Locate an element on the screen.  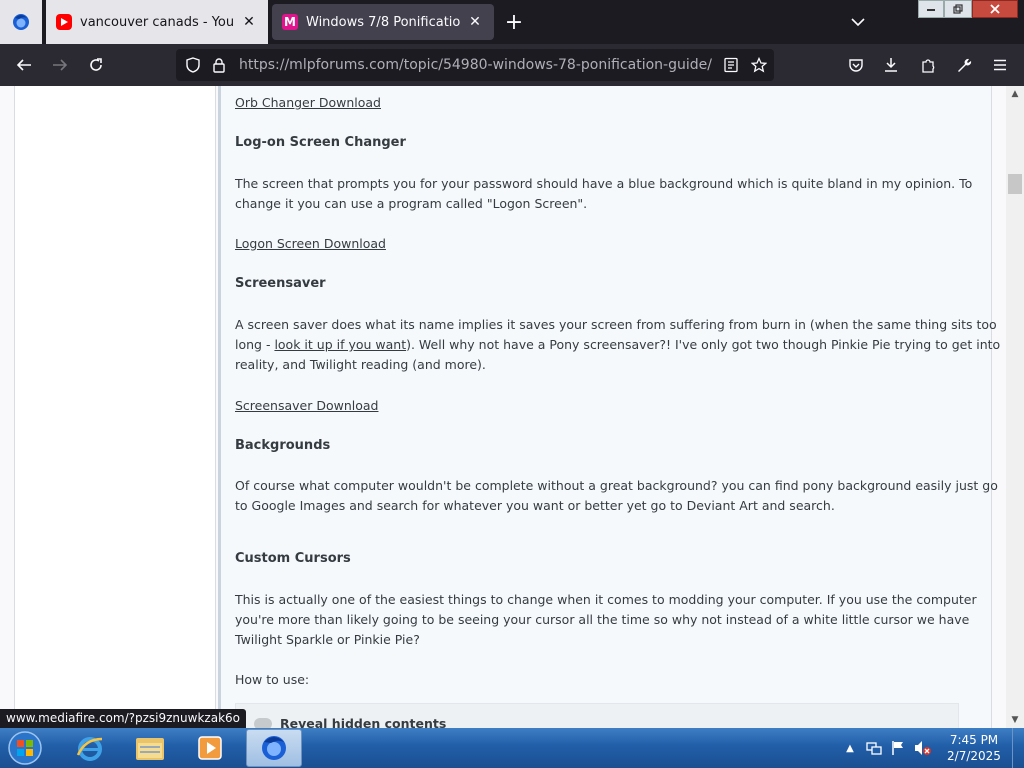
close-icon is located at coordinates (995, 9).